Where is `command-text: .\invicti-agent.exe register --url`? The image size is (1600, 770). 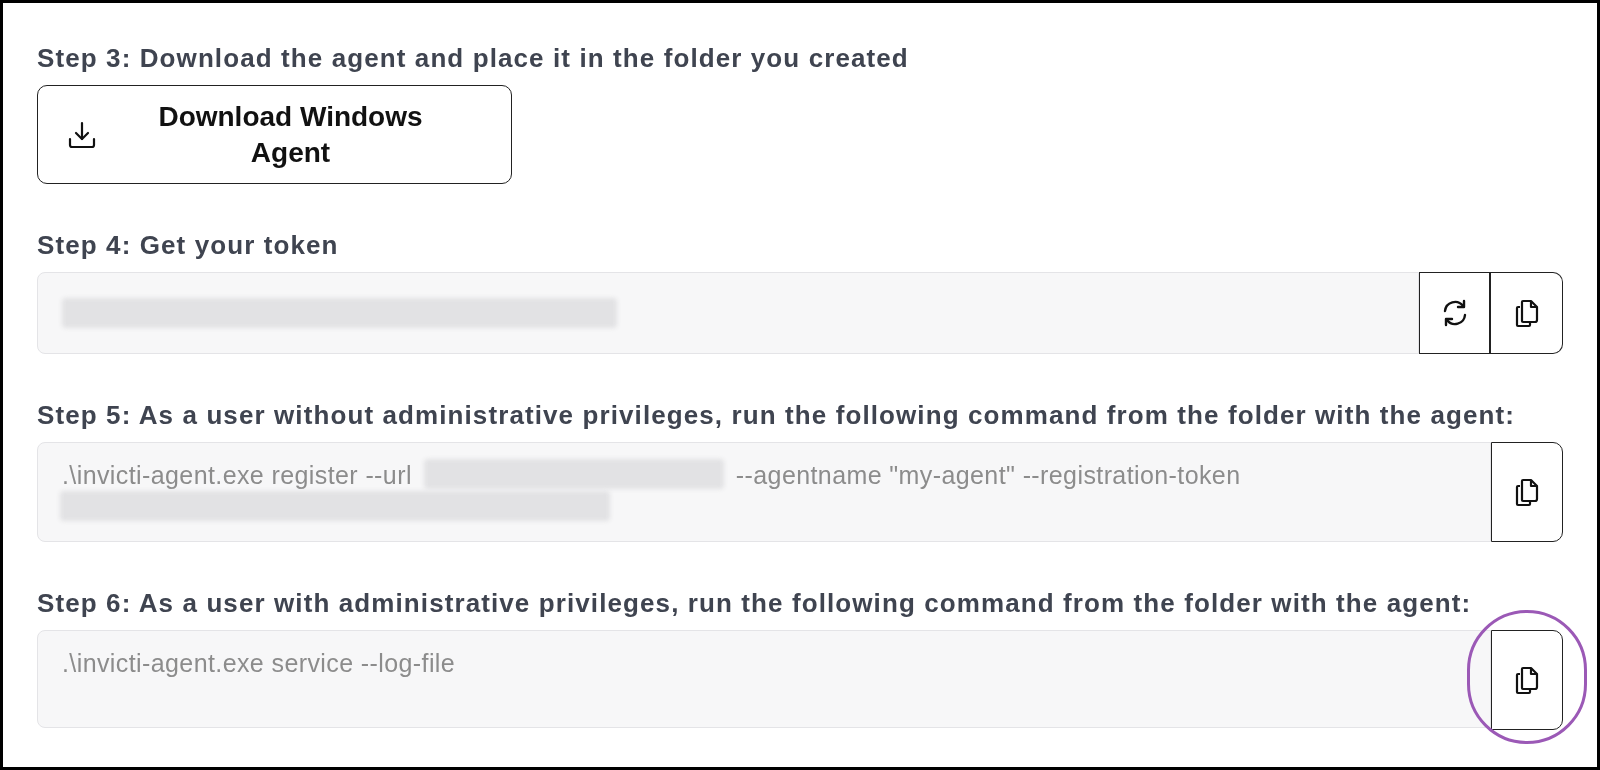 command-text: .\invicti-agent.exe register --url is located at coordinates (237, 475).